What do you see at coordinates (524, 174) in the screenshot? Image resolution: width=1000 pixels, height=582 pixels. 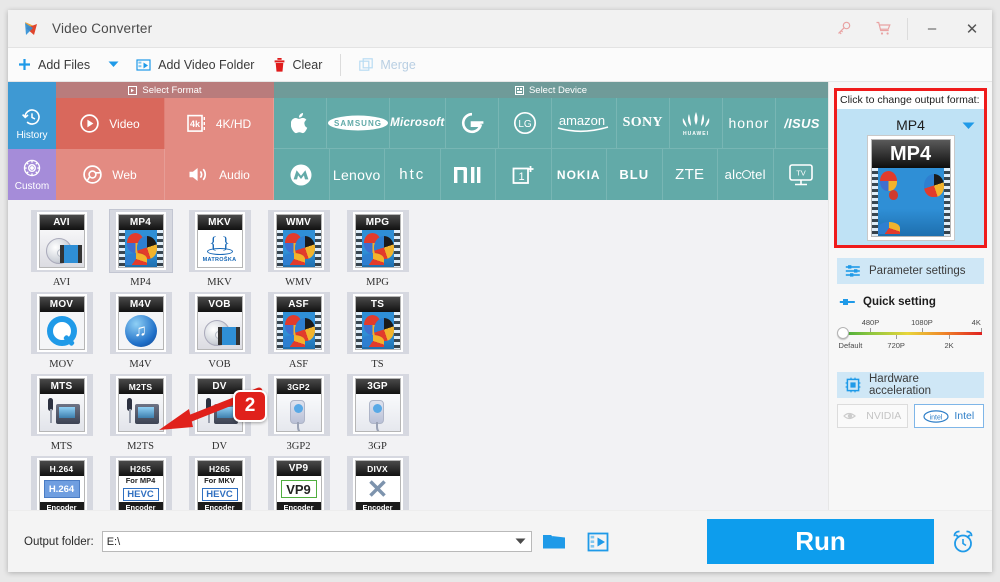 I see `device-oneplus: 1` at bounding box center [524, 174].